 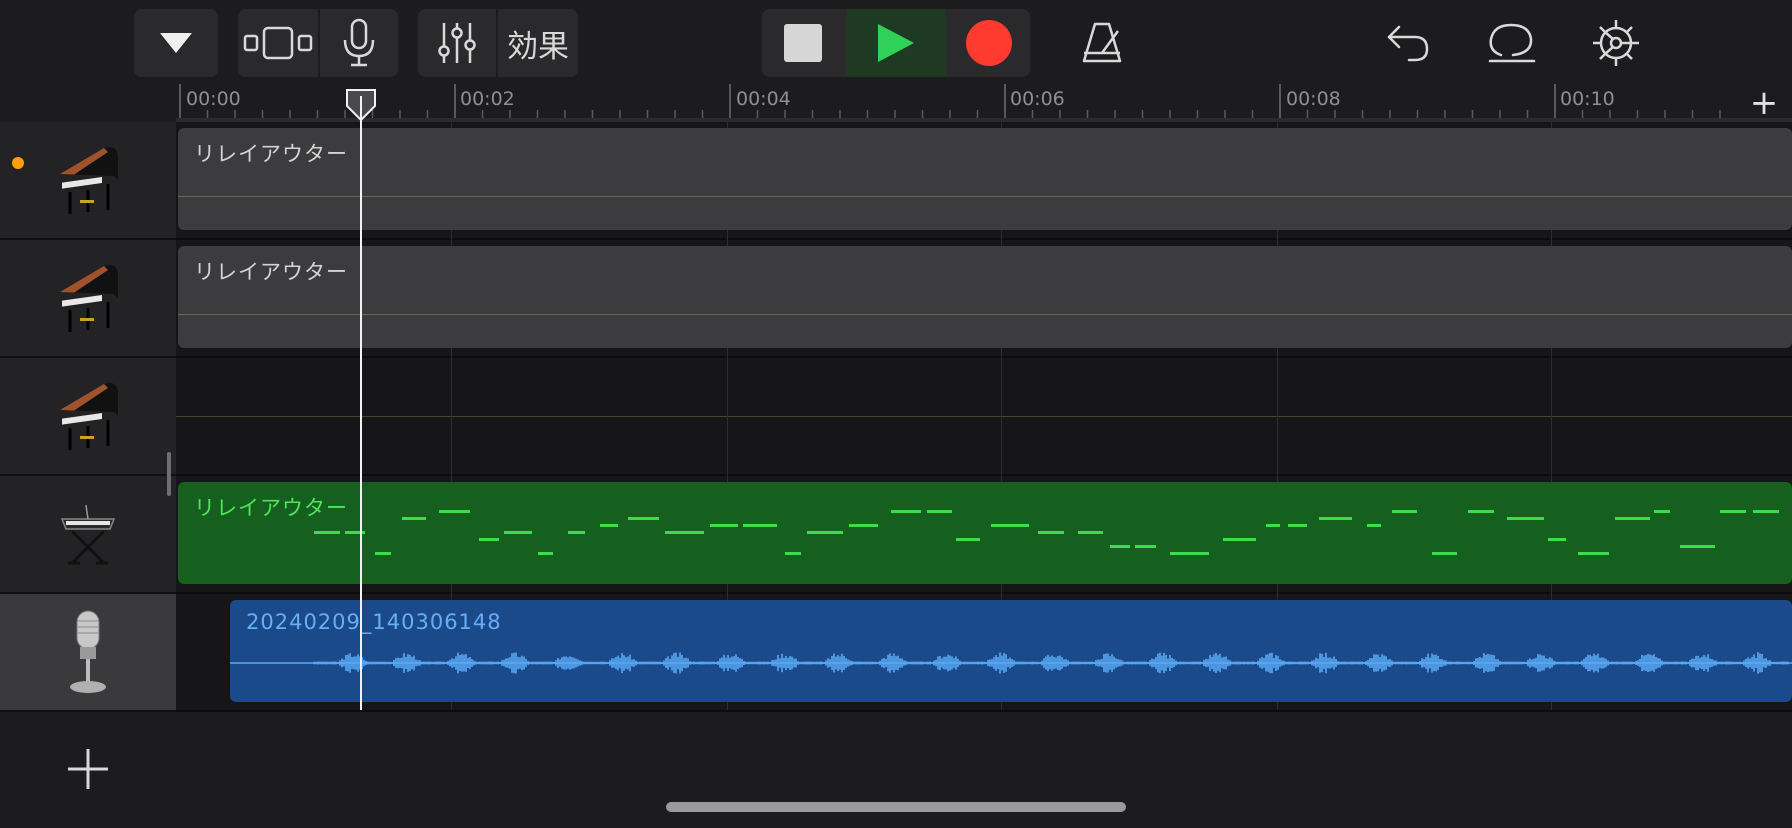 I want to click on midi-region-track-1: リレイアウター, so click(x=985, y=179).